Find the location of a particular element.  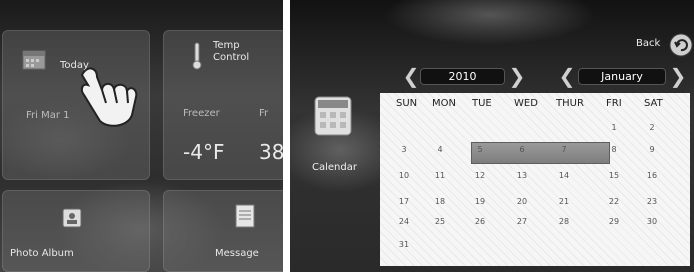

month-display: January is located at coordinates (622, 76).